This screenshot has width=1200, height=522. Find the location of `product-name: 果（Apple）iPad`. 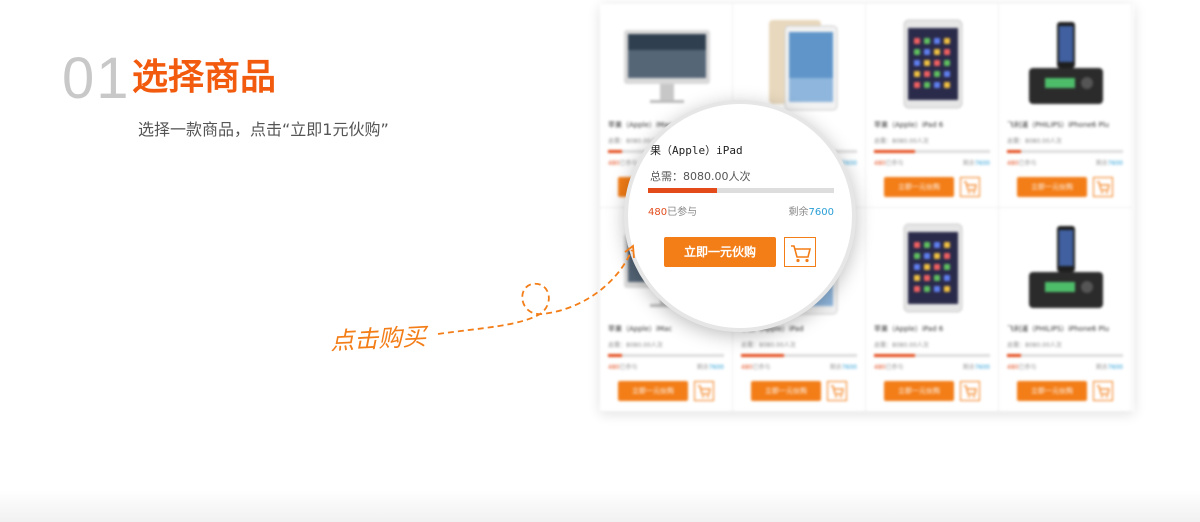

product-name: 果（Apple）iPad is located at coordinates (696, 150).